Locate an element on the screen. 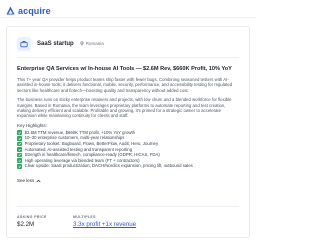 This screenshot has width=320, height=243. location: Romania is located at coordinates (91, 43).